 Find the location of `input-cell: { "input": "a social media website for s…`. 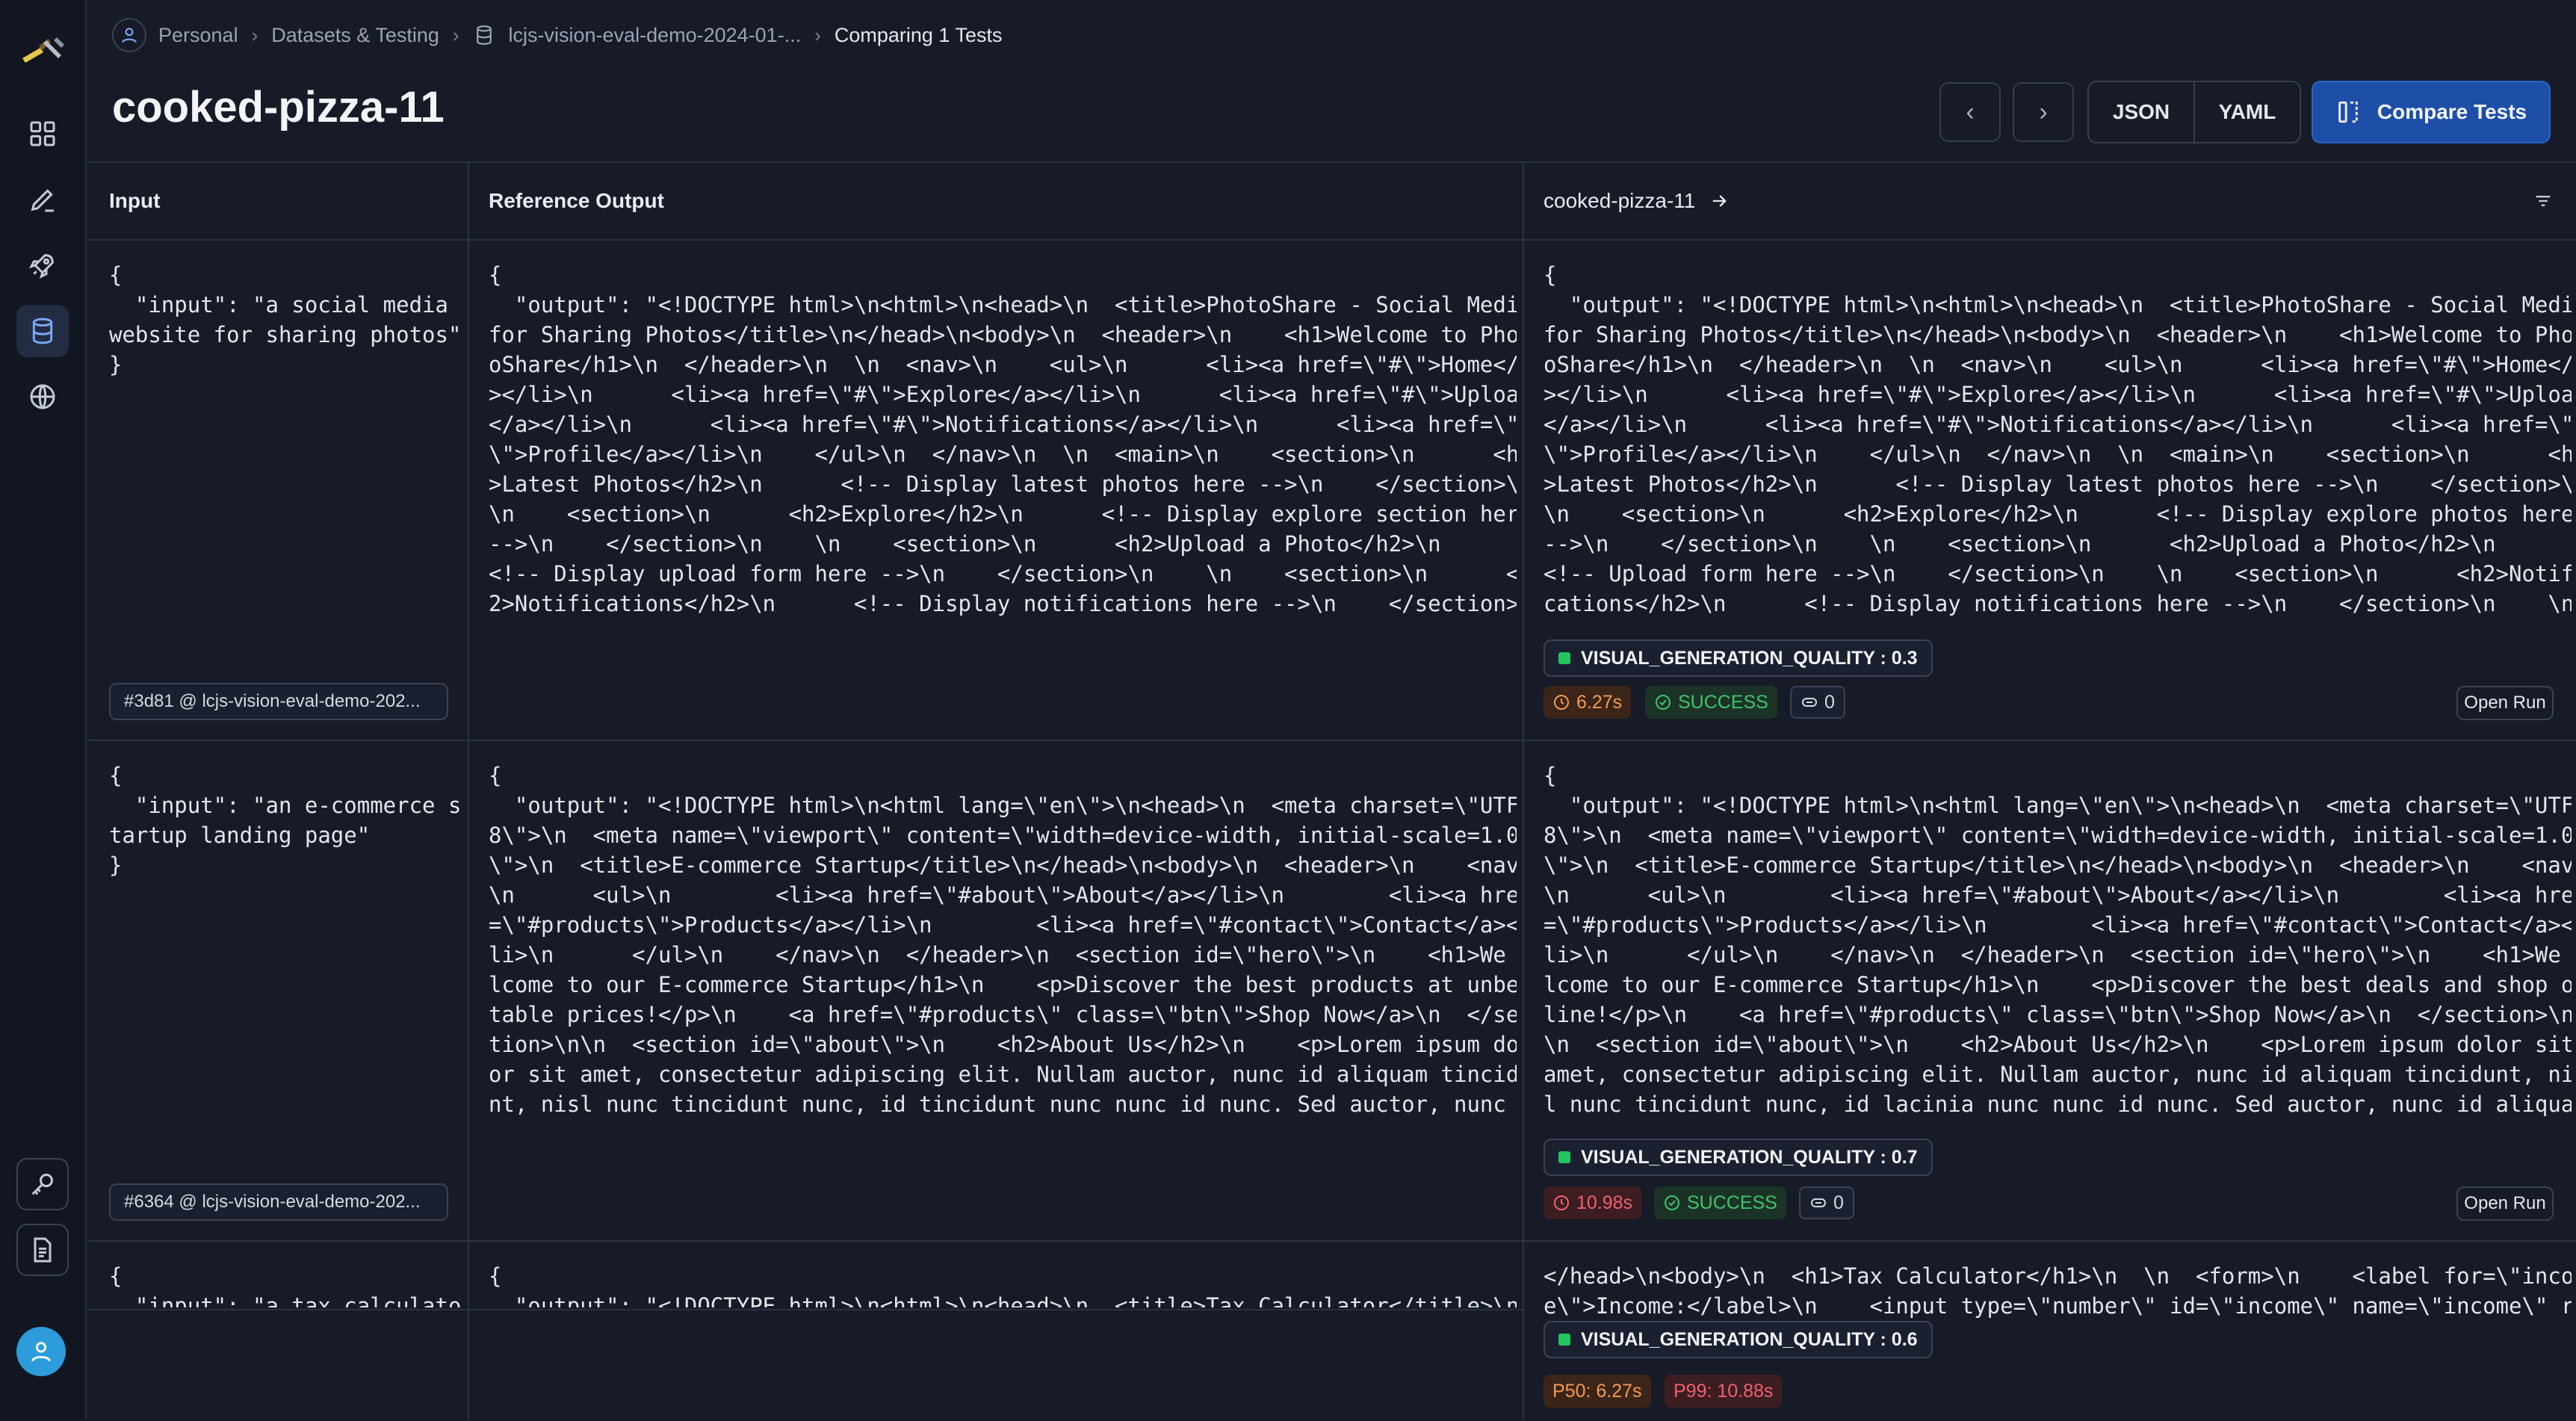

input-cell: { "input": "a social media website for s… is located at coordinates (284, 319).